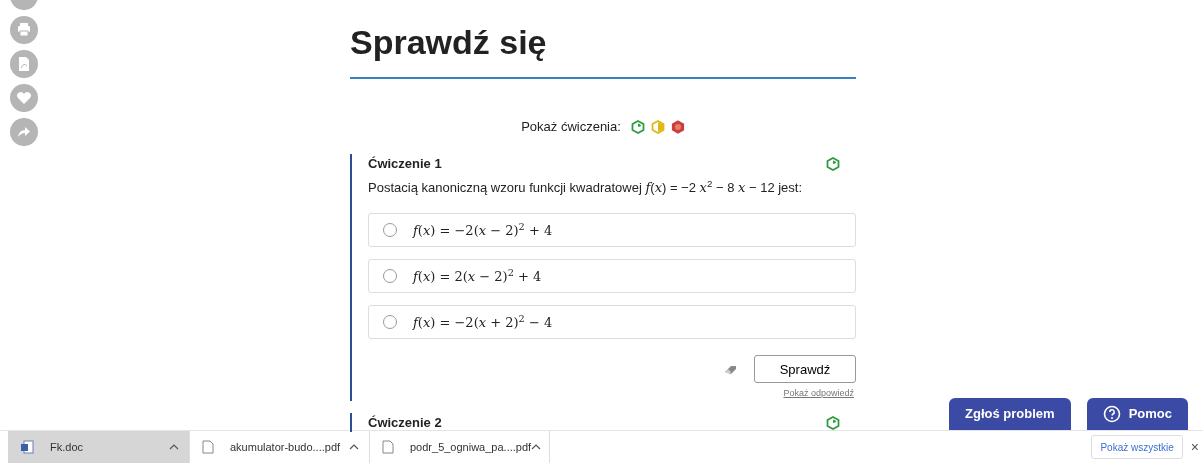  I want to click on show-answer-link: Pokaż odpowiedź, so click(818, 394).